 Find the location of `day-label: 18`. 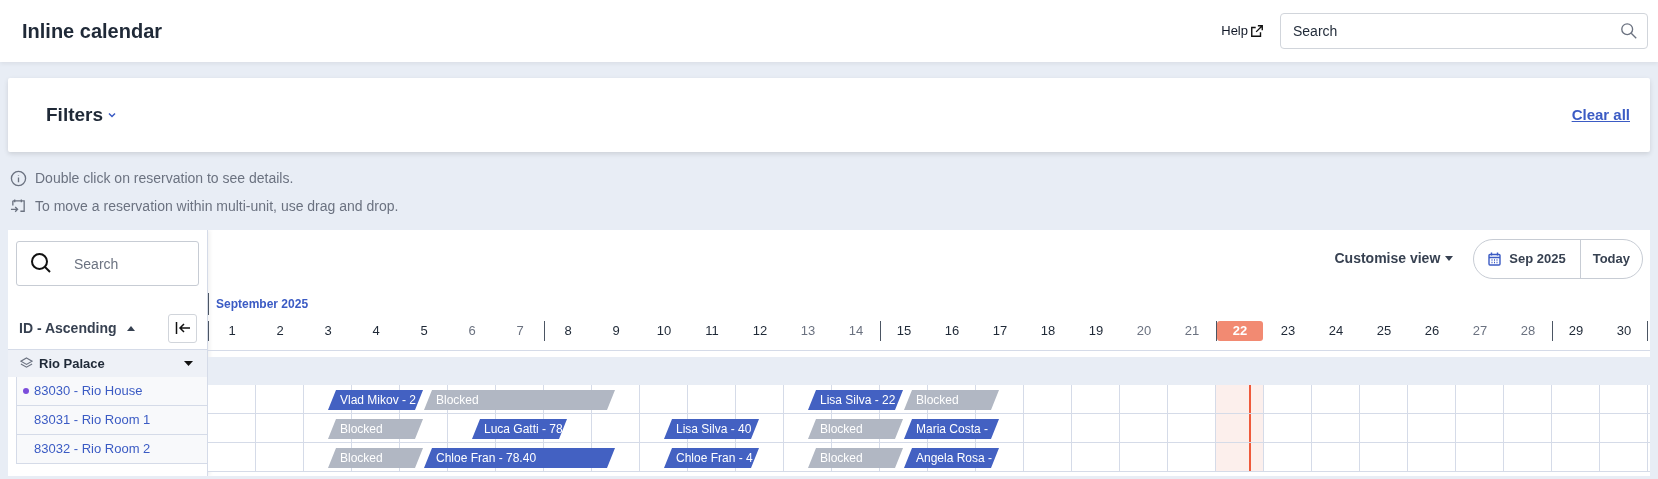

day-label: 18 is located at coordinates (1048, 331).